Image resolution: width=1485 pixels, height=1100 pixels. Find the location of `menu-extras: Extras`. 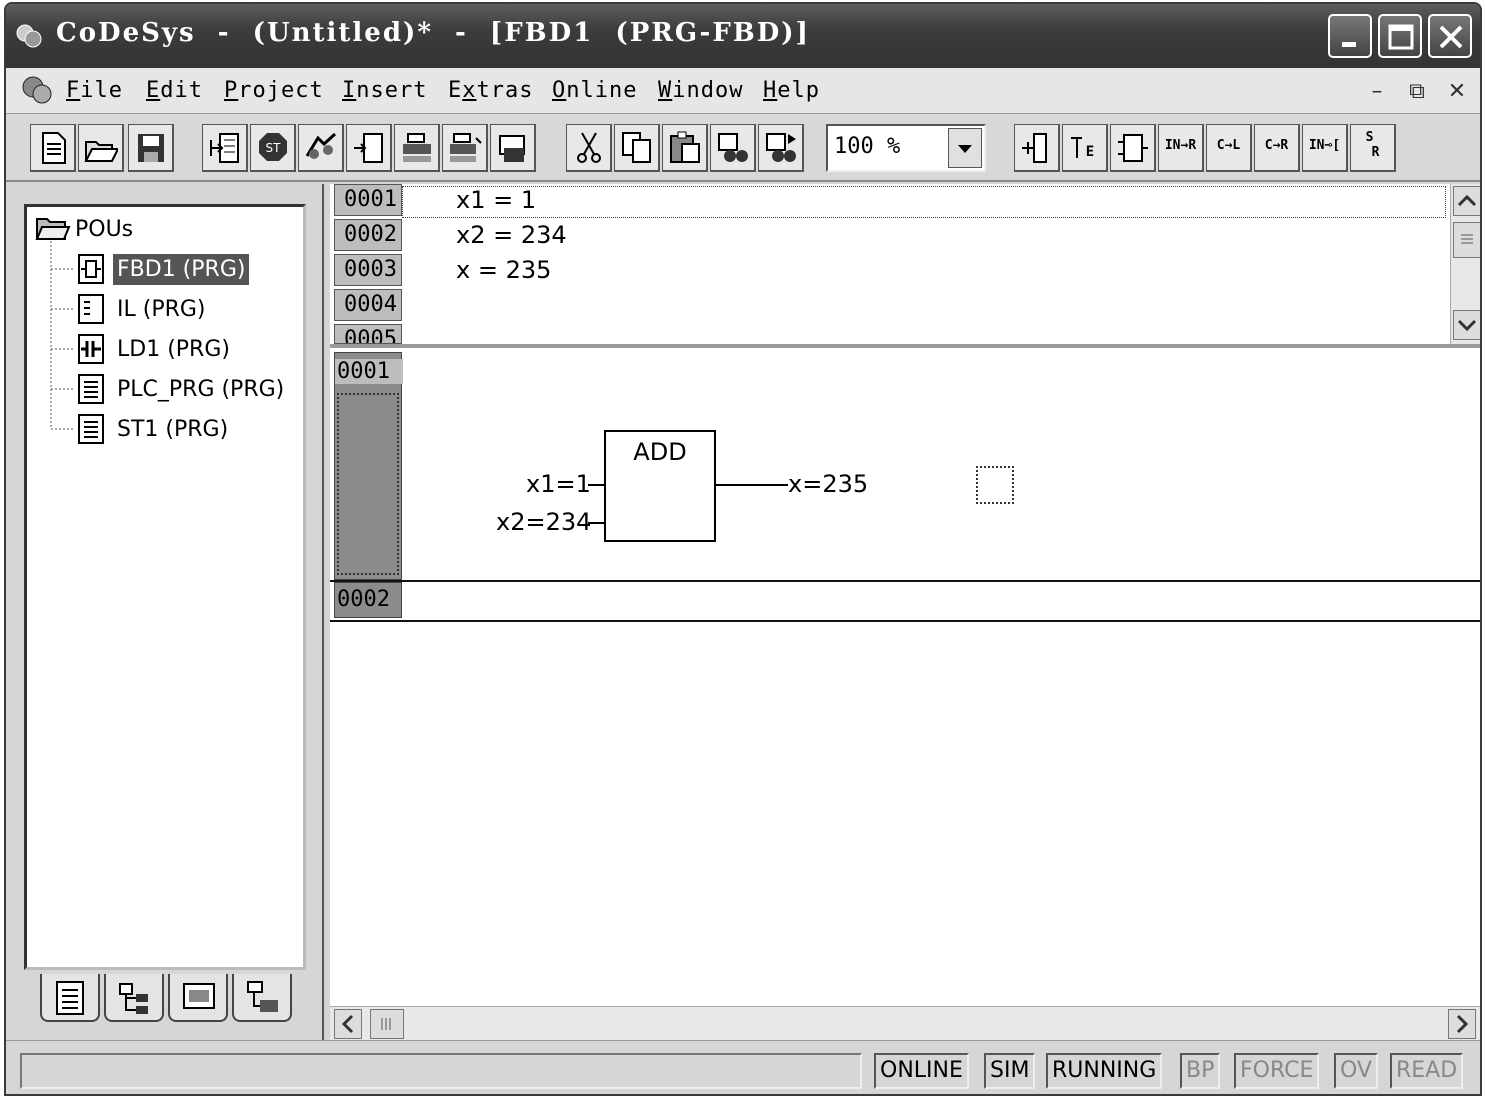

menu-extras: Extras is located at coordinates (490, 90).